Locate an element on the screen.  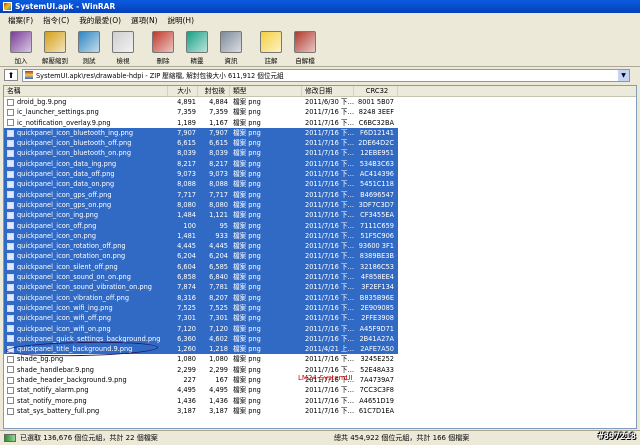
file-name: quickpanel_icon_data_off.png is located at coordinates (66, 174).